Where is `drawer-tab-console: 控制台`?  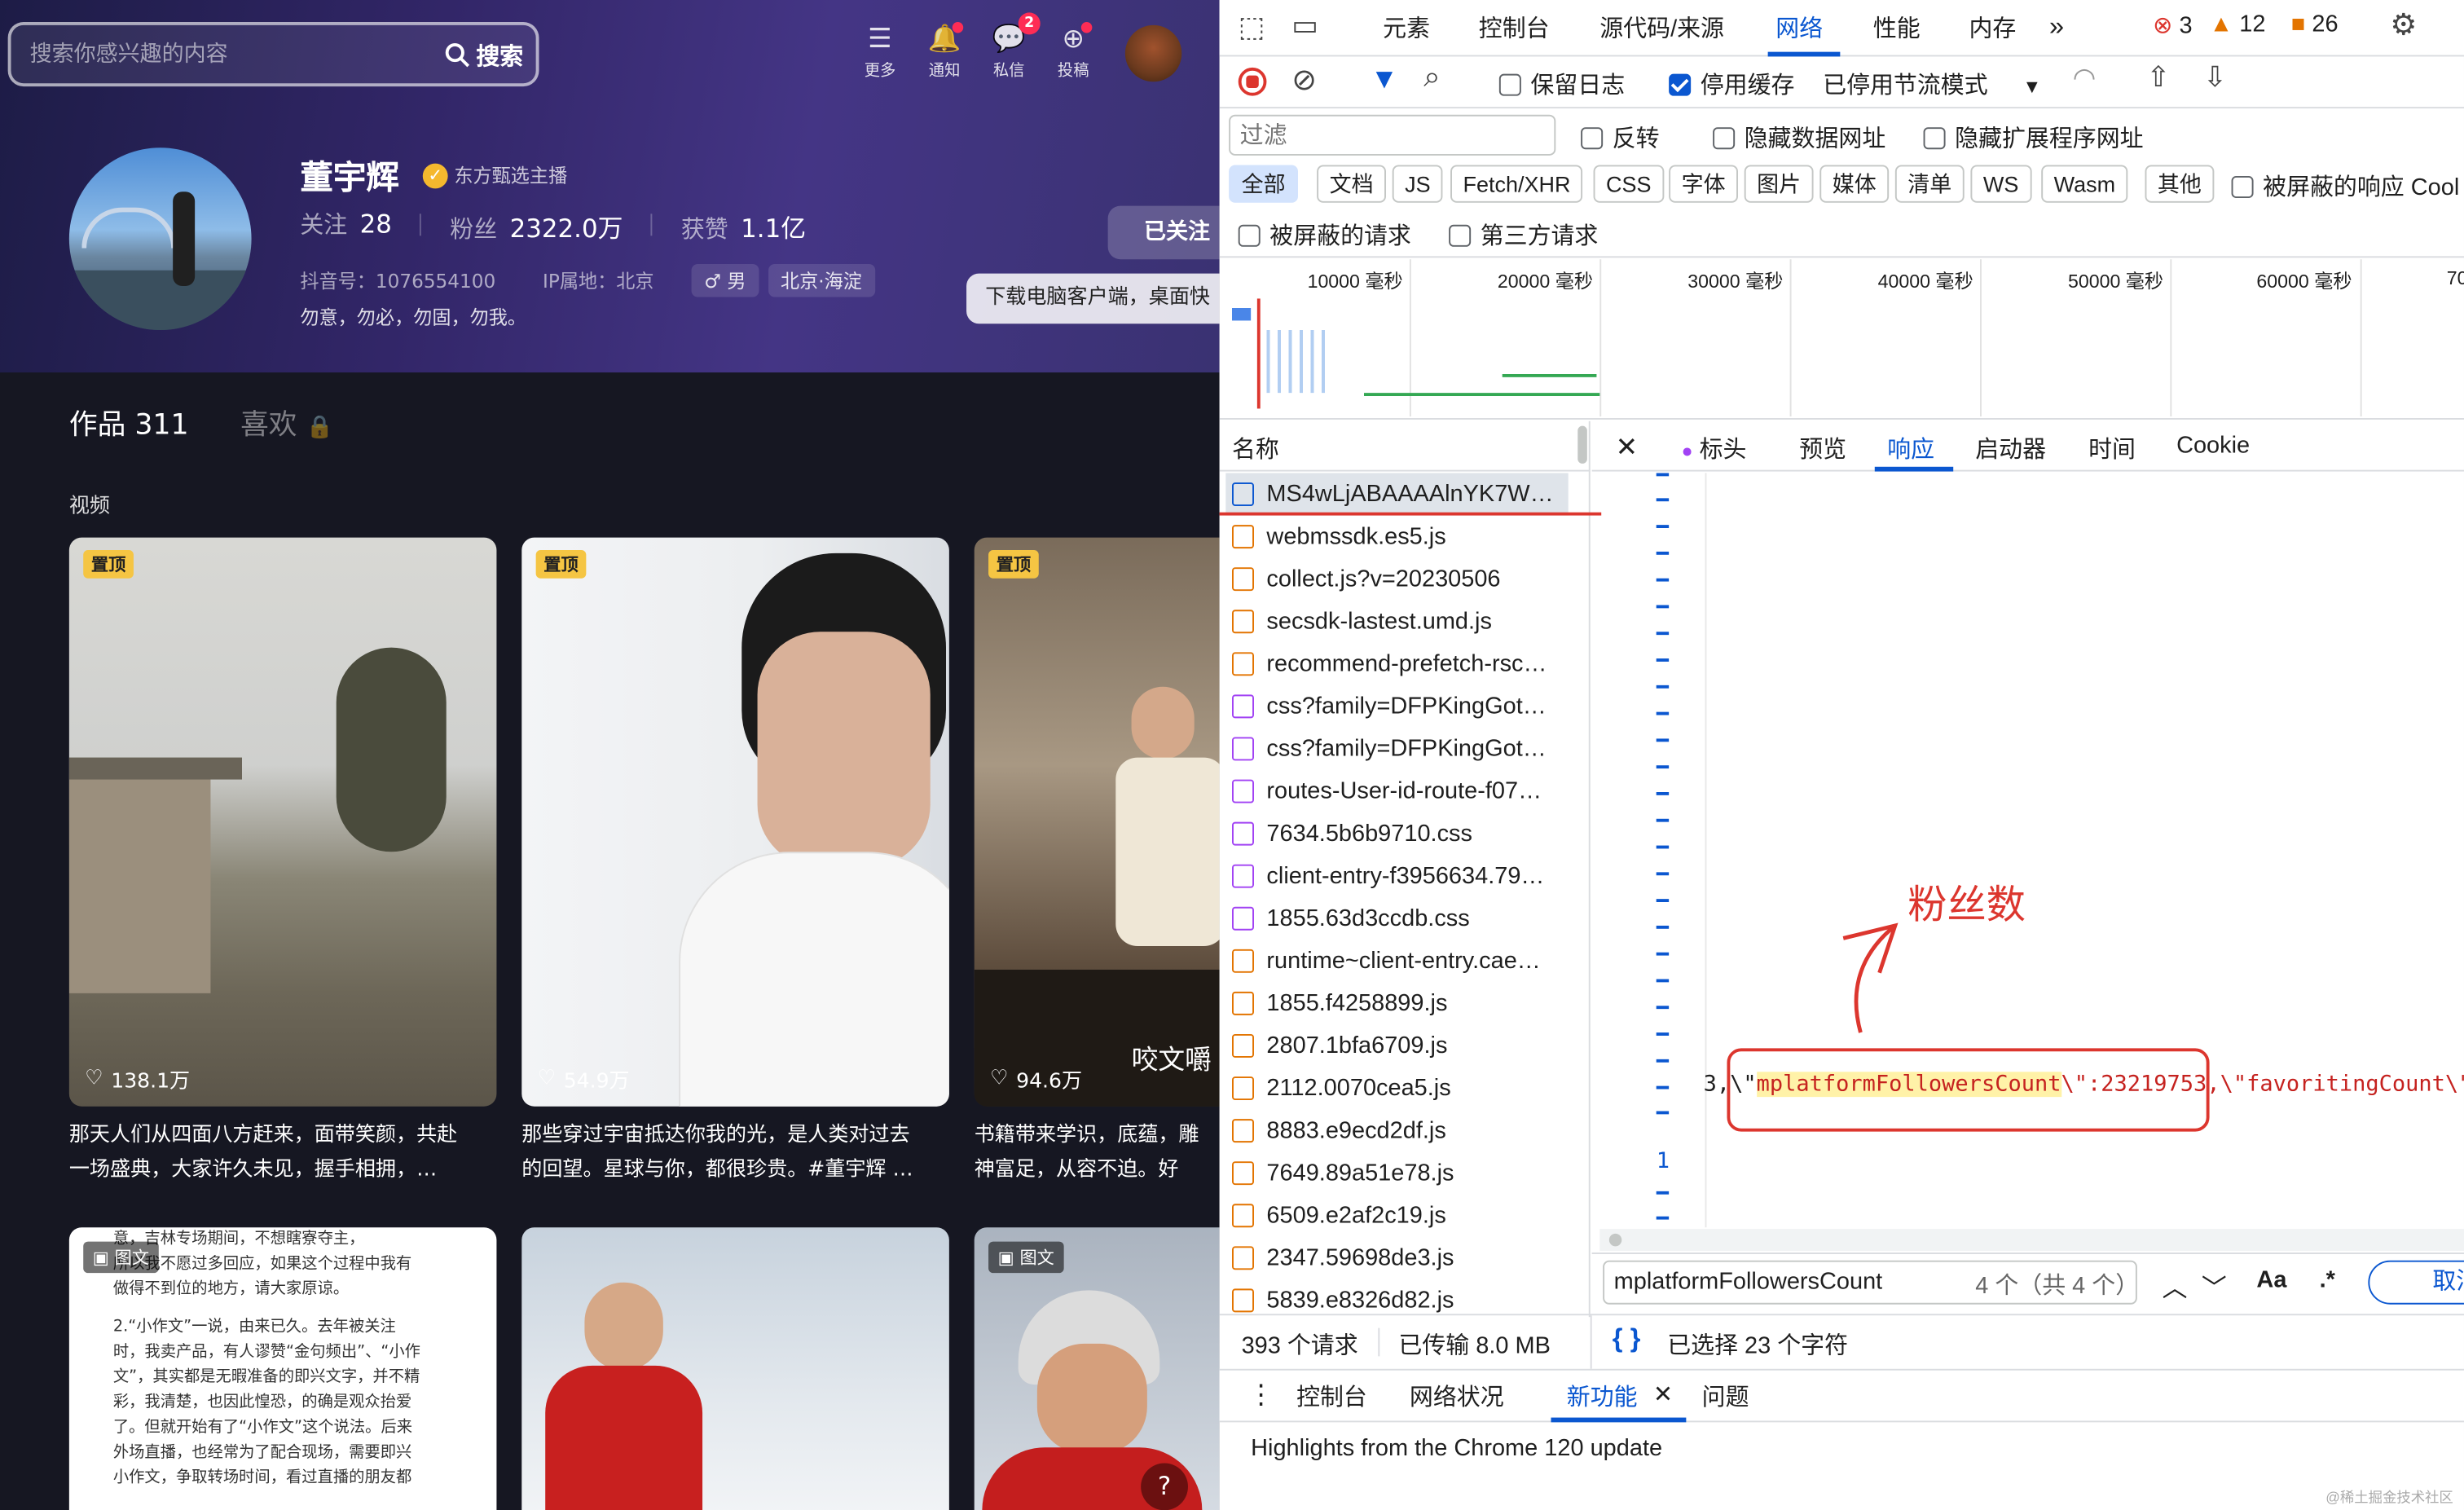
drawer-tab-console: 控制台 is located at coordinates (1331, 1396).